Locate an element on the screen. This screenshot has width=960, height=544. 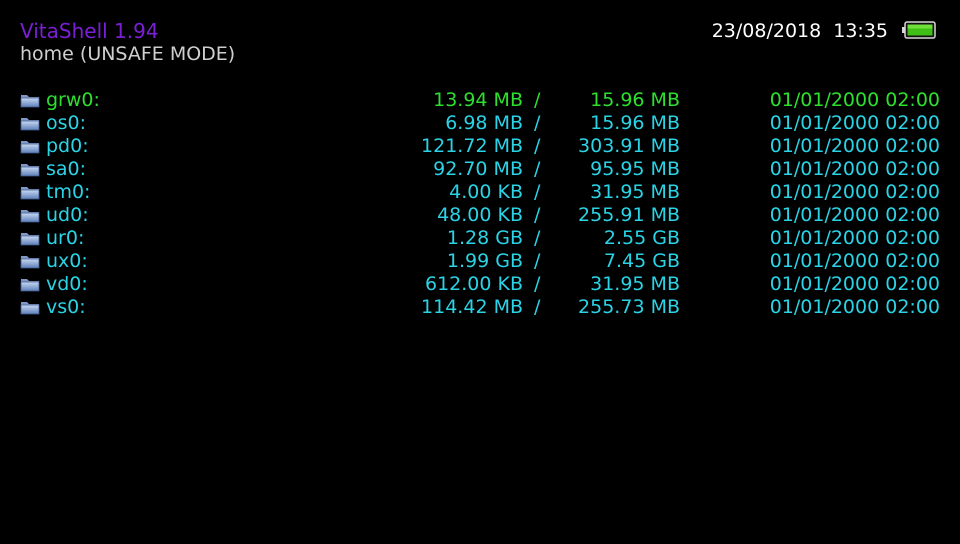
status-time: 13:35 is located at coordinates (860, 31).